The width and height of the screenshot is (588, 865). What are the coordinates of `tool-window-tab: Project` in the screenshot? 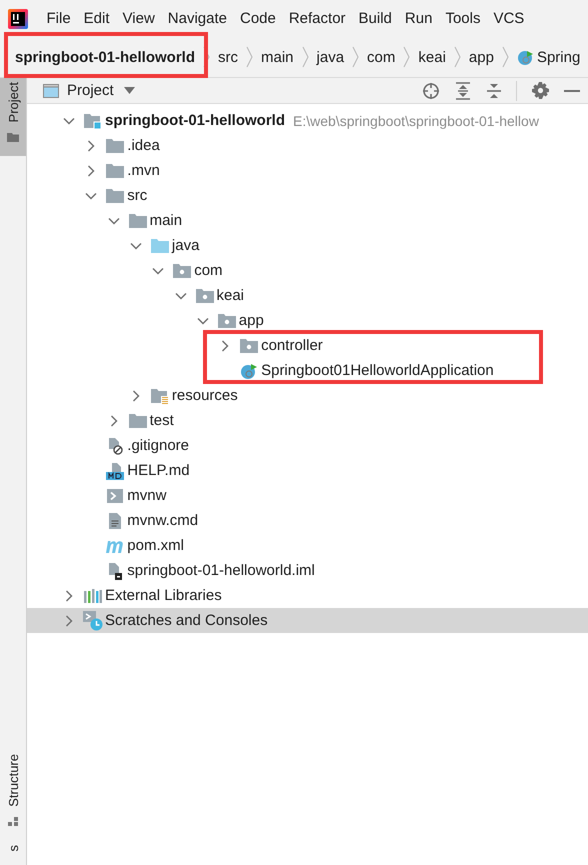 It's located at (13, 117).